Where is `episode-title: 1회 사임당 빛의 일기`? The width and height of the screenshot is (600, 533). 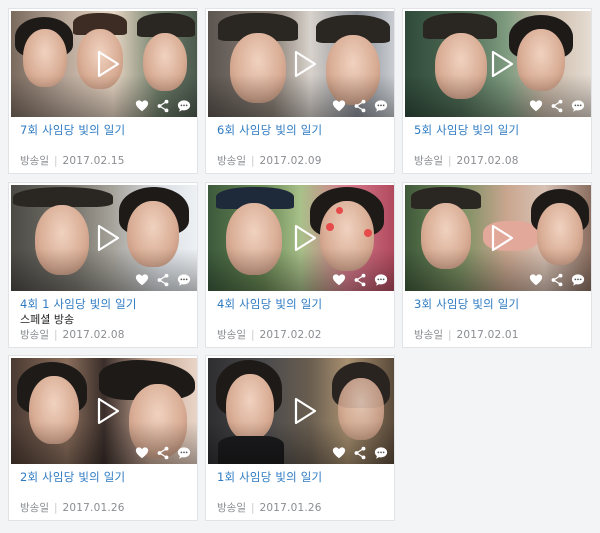
episode-title: 1회 사임당 빛의 일기 is located at coordinates (269, 477).